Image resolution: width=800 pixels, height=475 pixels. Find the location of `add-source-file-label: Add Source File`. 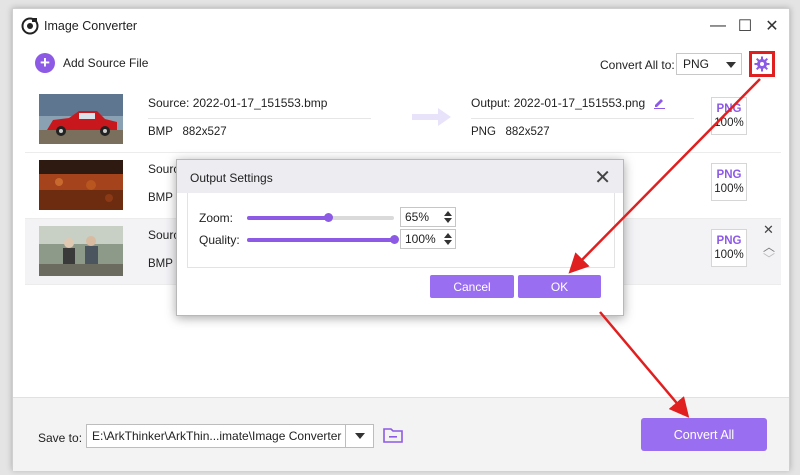

add-source-file-label: Add Source File is located at coordinates (106, 63).